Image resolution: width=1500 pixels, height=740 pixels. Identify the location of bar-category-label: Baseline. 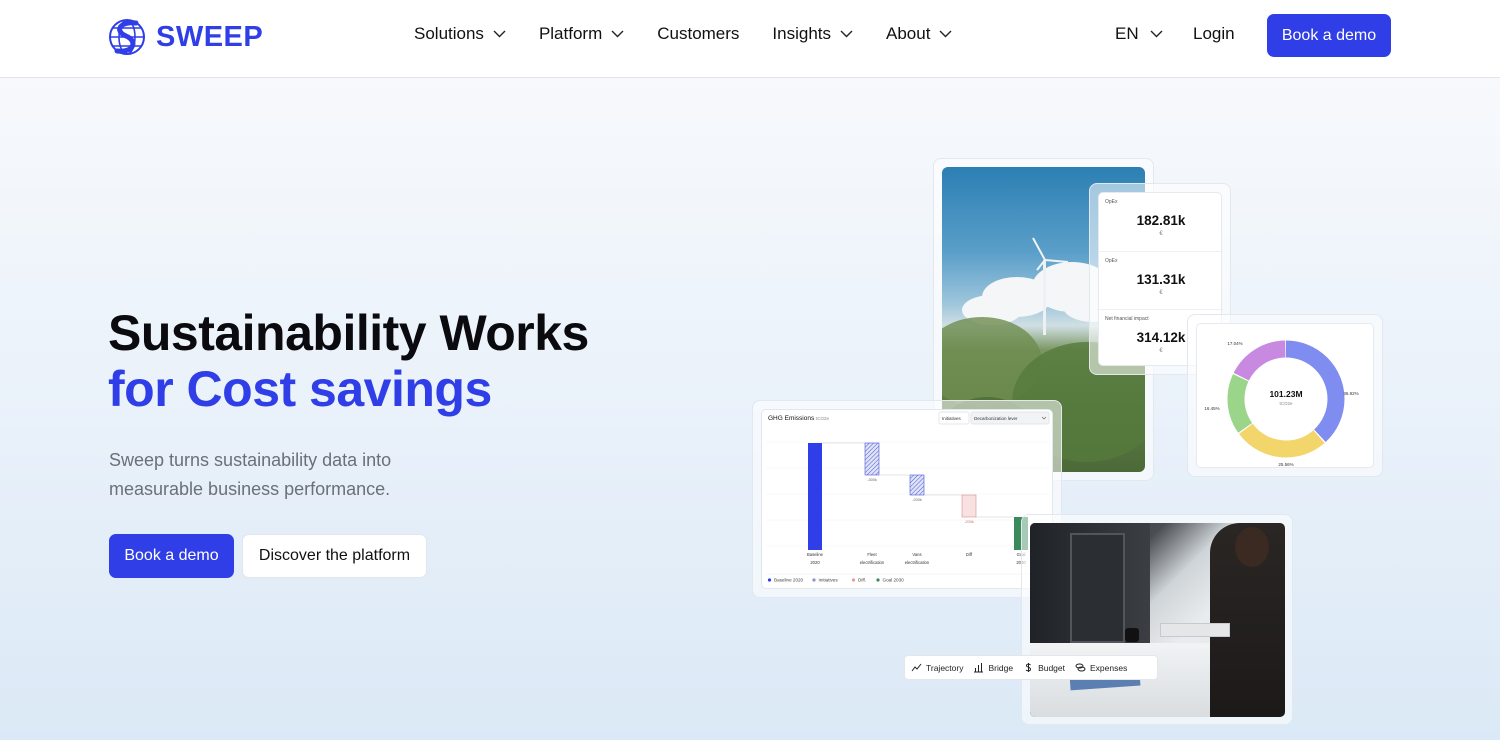
(815, 554).